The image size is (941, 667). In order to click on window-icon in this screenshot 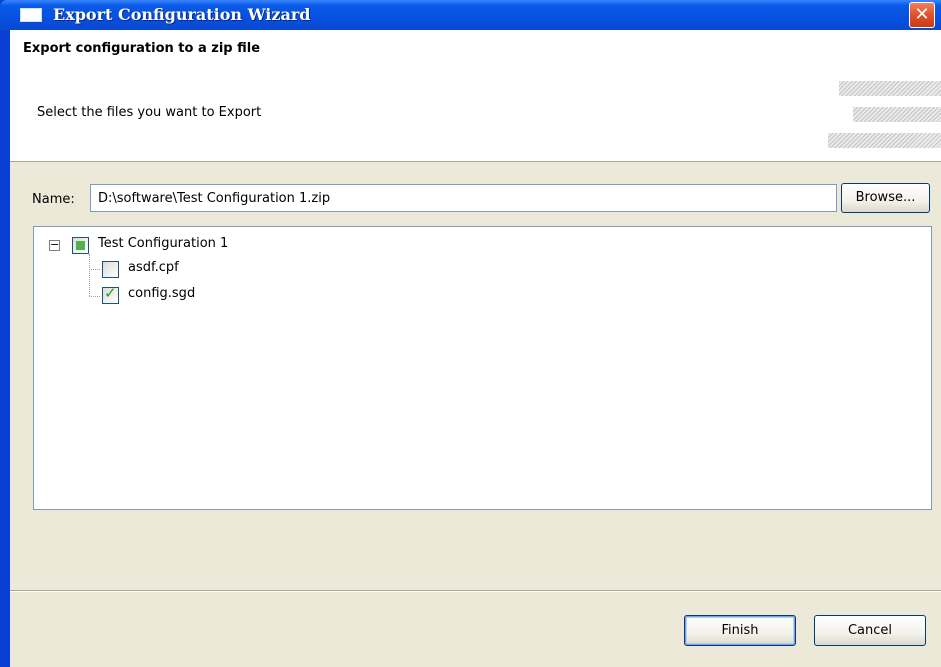, I will do `click(31, 15)`.